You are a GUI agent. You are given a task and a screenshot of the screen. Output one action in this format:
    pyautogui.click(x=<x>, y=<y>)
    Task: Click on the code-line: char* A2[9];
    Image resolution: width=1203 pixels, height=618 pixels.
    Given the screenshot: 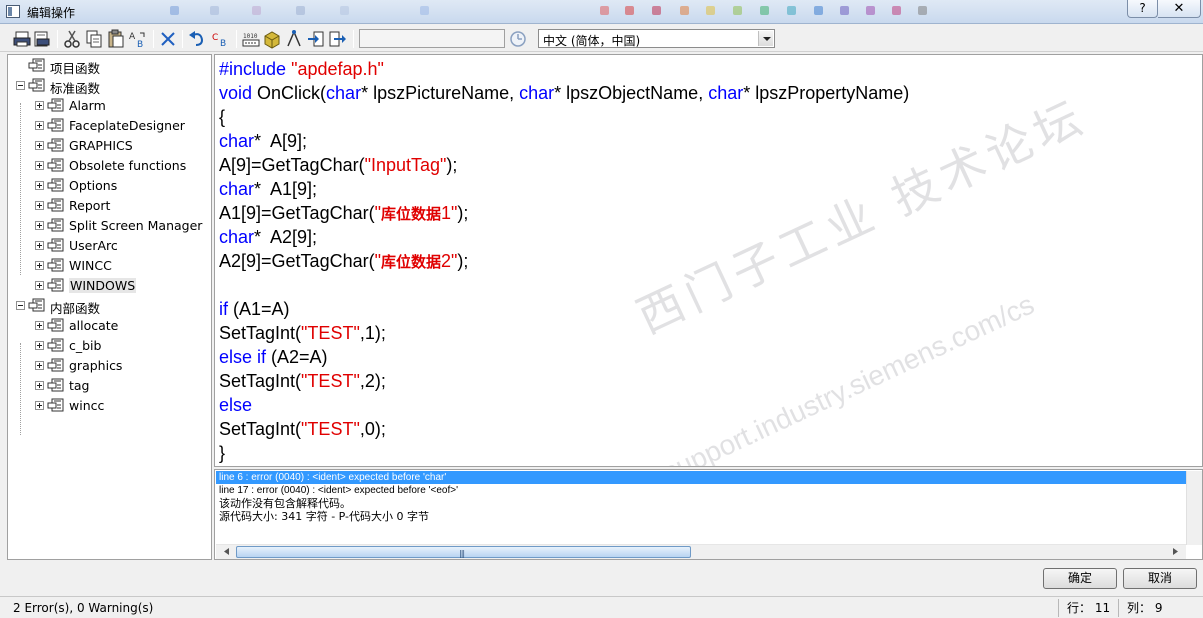 What is the action you would take?
    pyautogui.click(x=268, y=237)
    